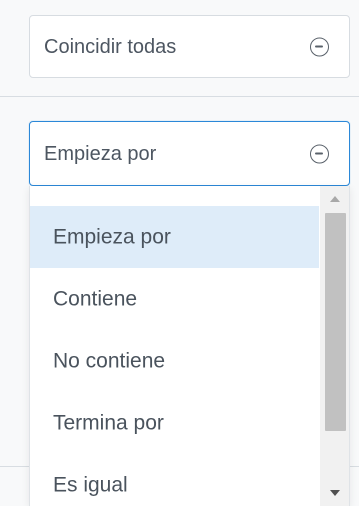  I want to click on dropdown-option-label: Contiene, so click(95, 299).